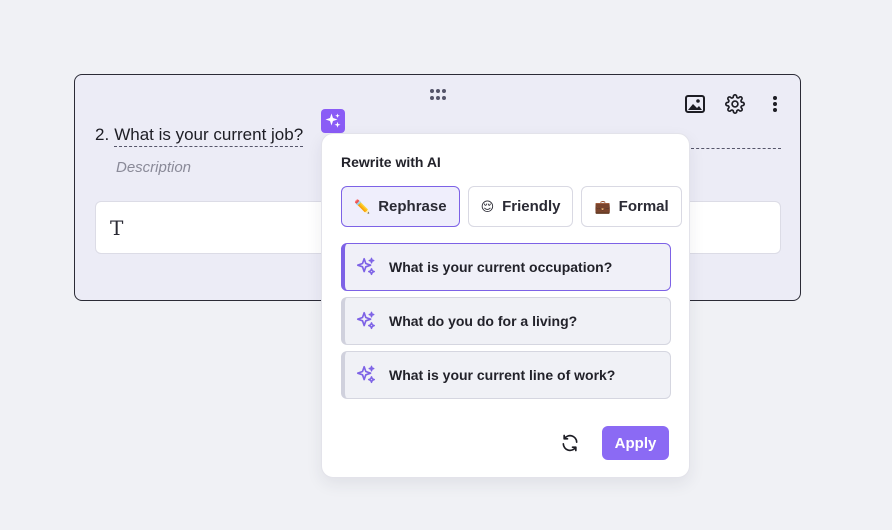  I want to click on tone-formal-button: 💼 Formal, so click(631, 206).